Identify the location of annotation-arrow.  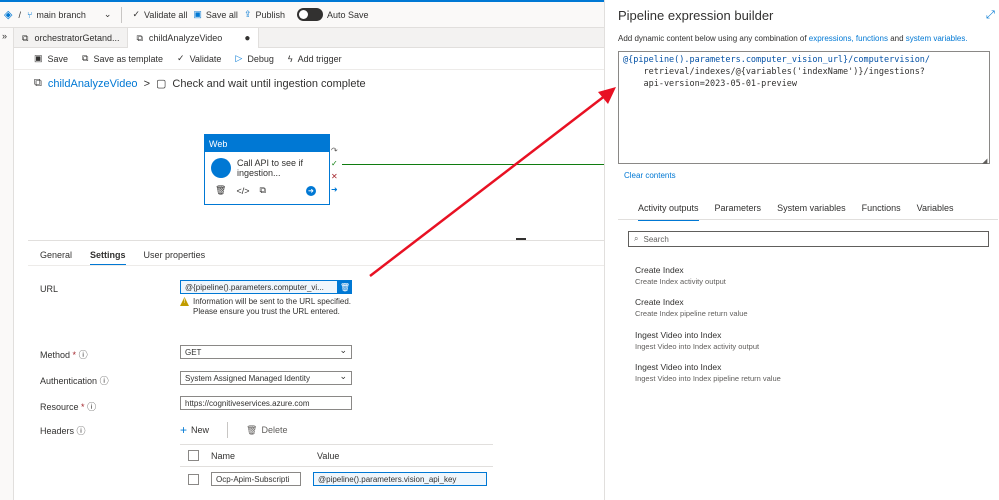
(492, 182).